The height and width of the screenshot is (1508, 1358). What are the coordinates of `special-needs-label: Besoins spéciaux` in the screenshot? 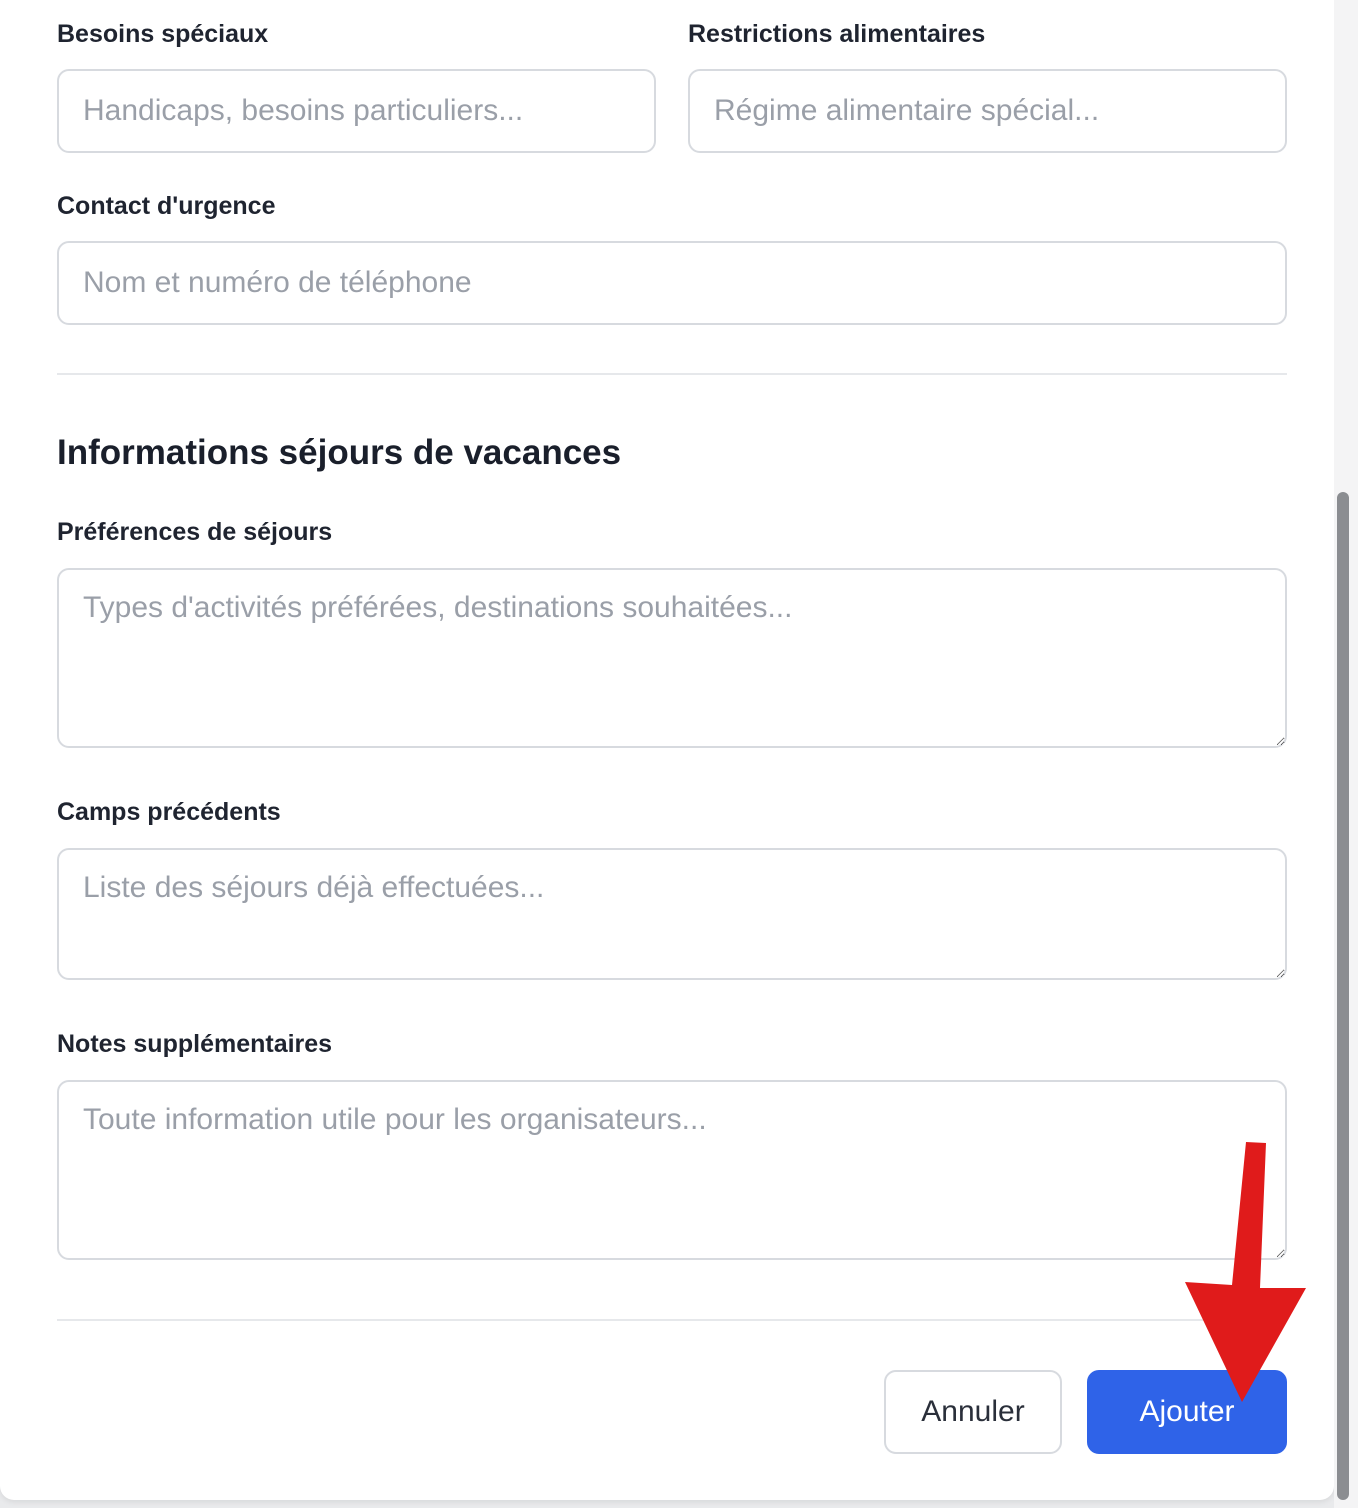 It's located at (163, 34).